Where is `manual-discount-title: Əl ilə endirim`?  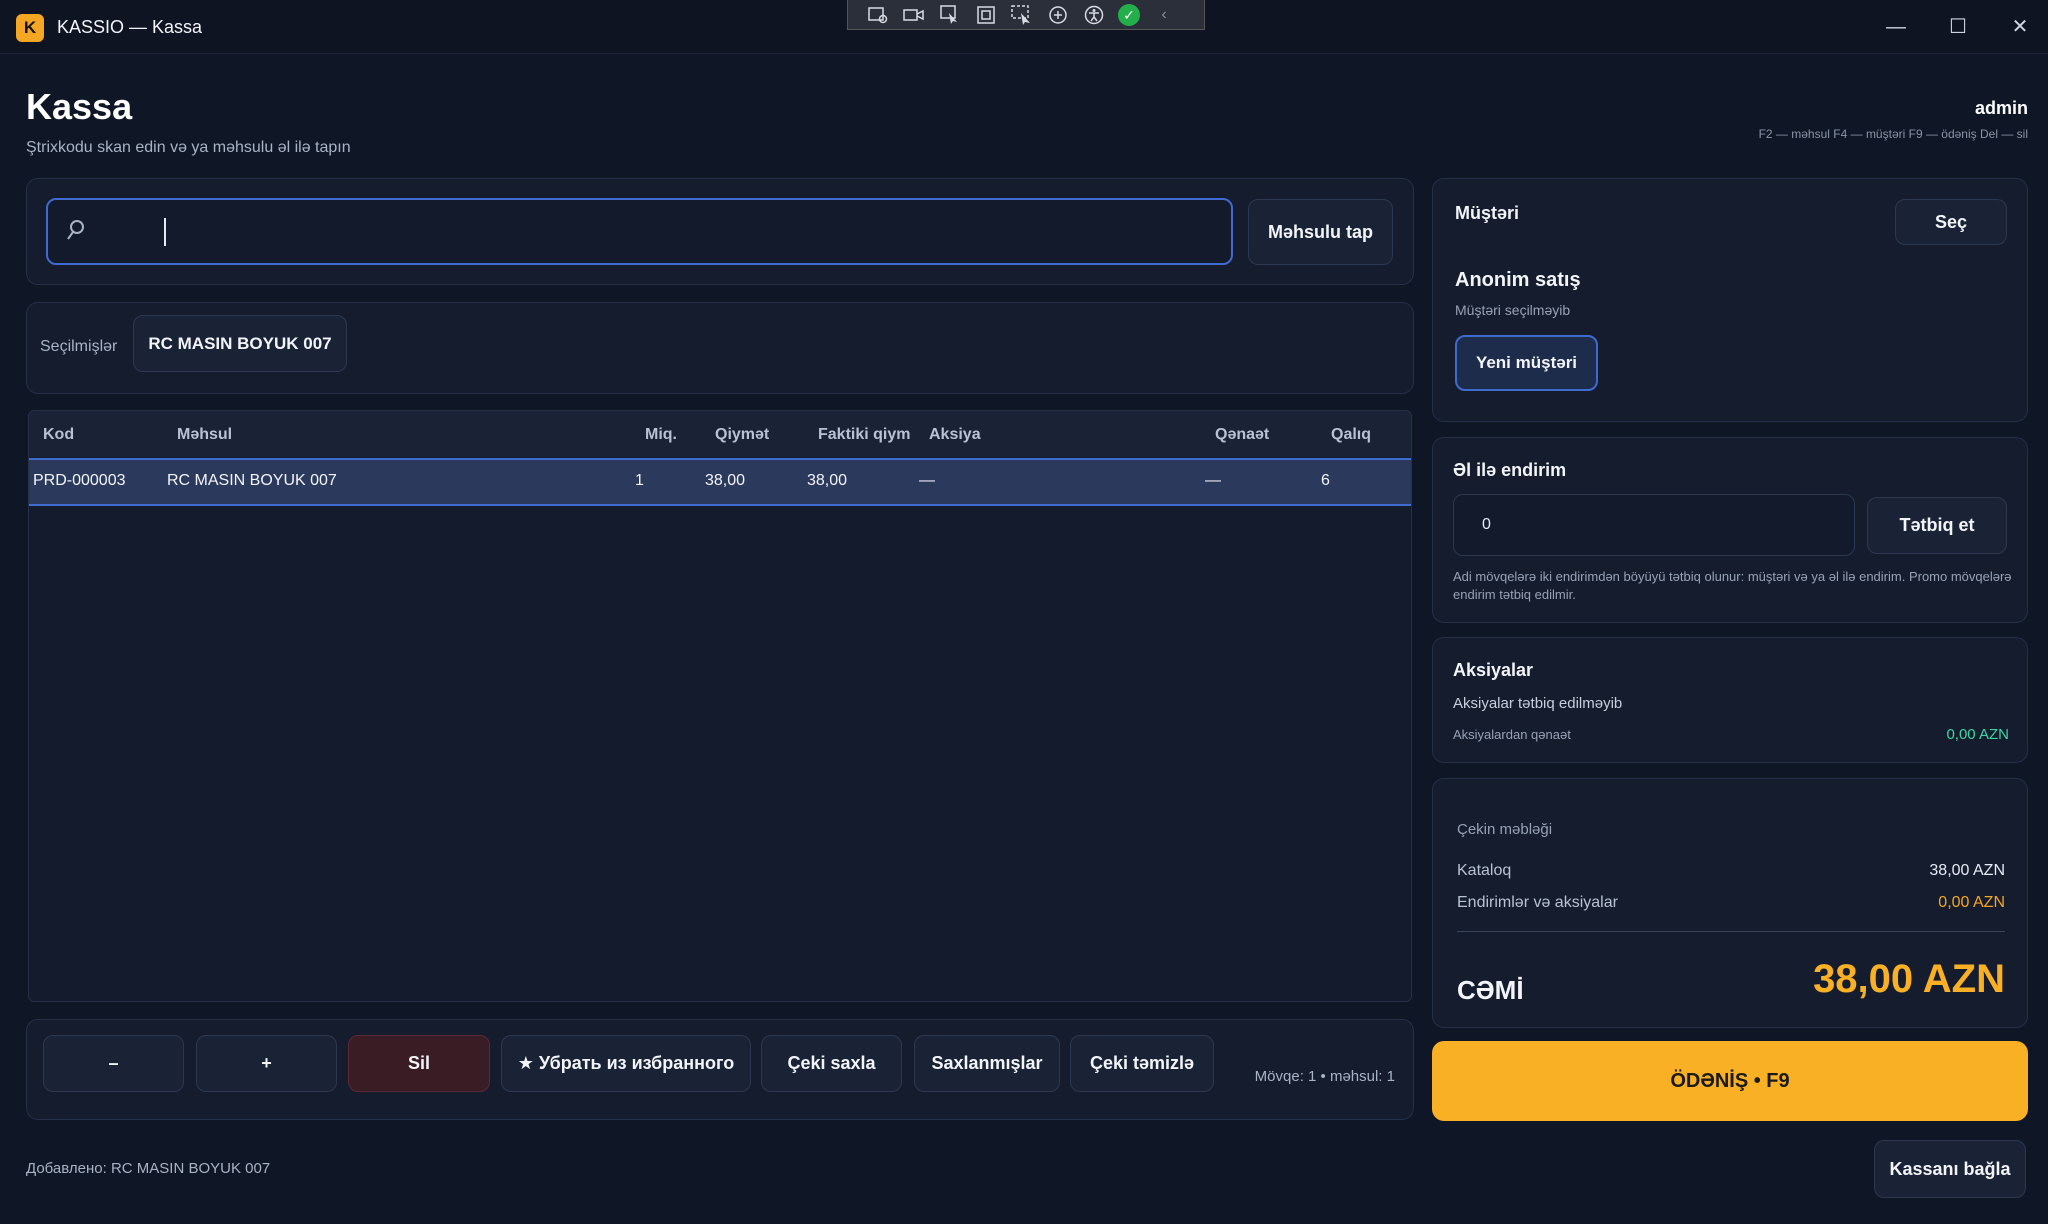
manual-discount-title: Əl ilə endirim is located at coordinates (1510, 470).